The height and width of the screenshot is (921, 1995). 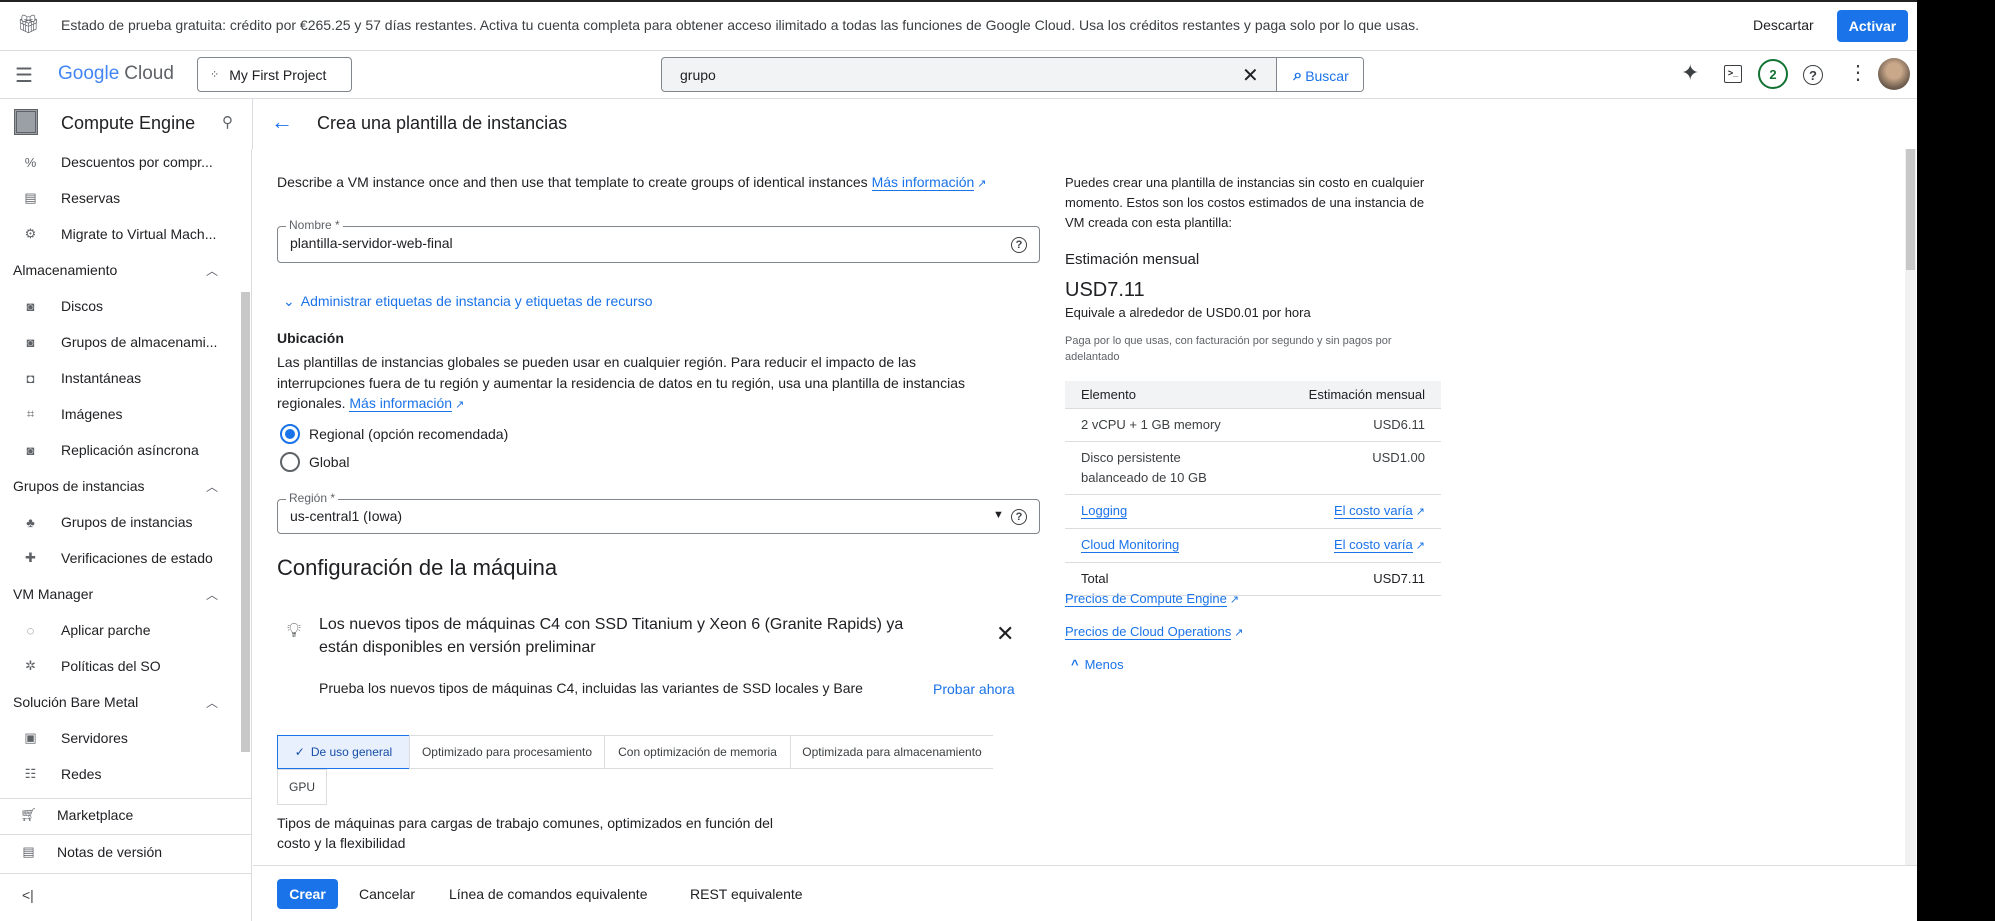 I want to click on location-more-info-link: Más información, so click(x=401, y=403).